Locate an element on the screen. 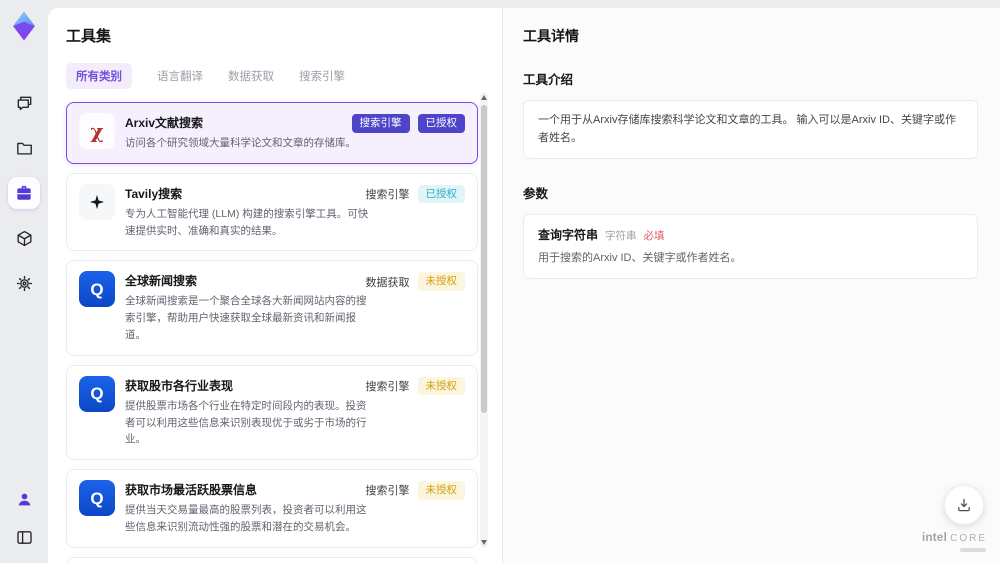  download-icon is located at coordinates (964, 505).